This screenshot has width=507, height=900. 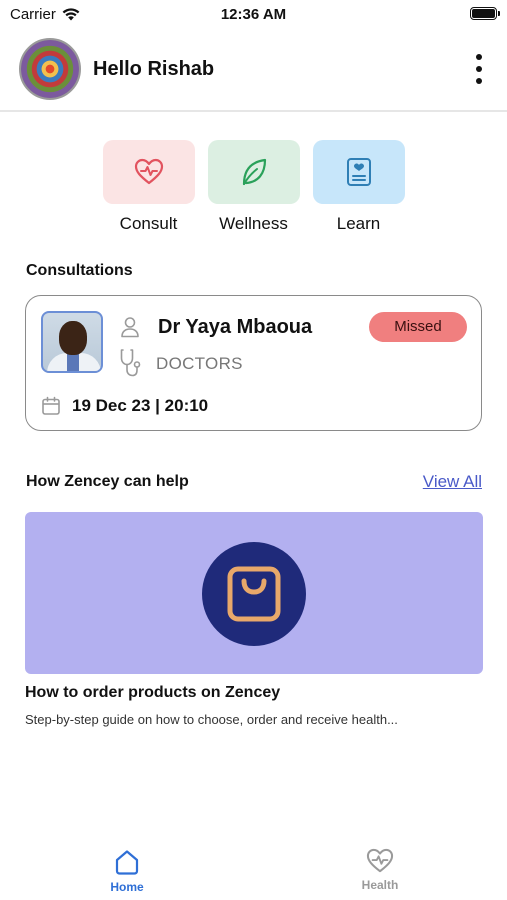 What do you see at coordinates (479, 69) in the screenshot?
I see `more-vertical-icon` at bounding box center [479, 69].